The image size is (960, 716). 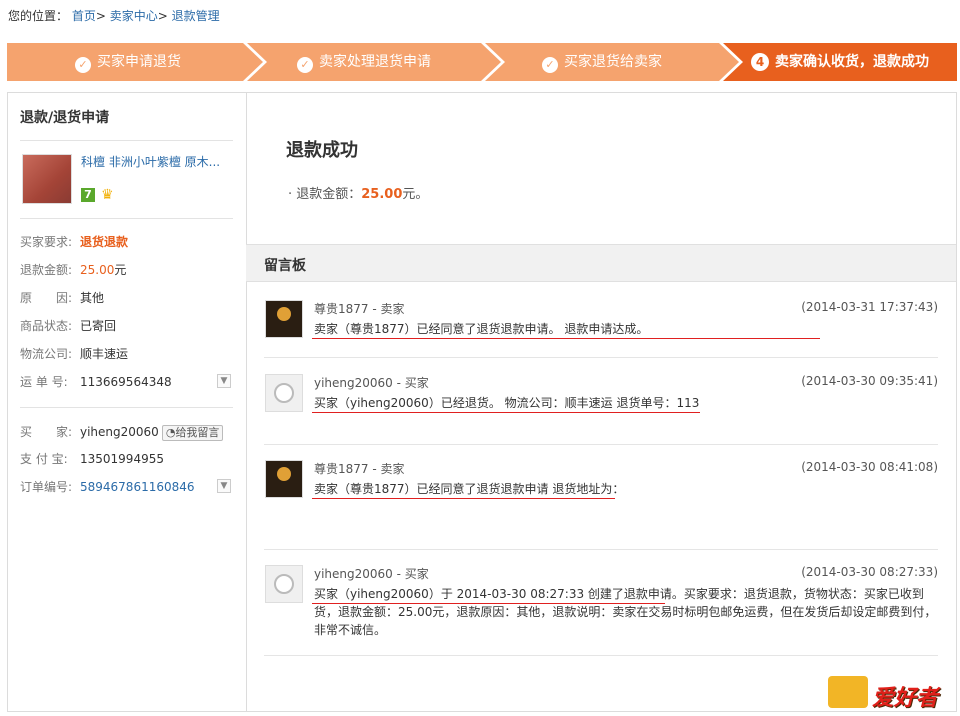 What do you see at coordinates (415, 194) in the screenshot?
I see `amount-unit: 元。` at bounding box center [415, 194].